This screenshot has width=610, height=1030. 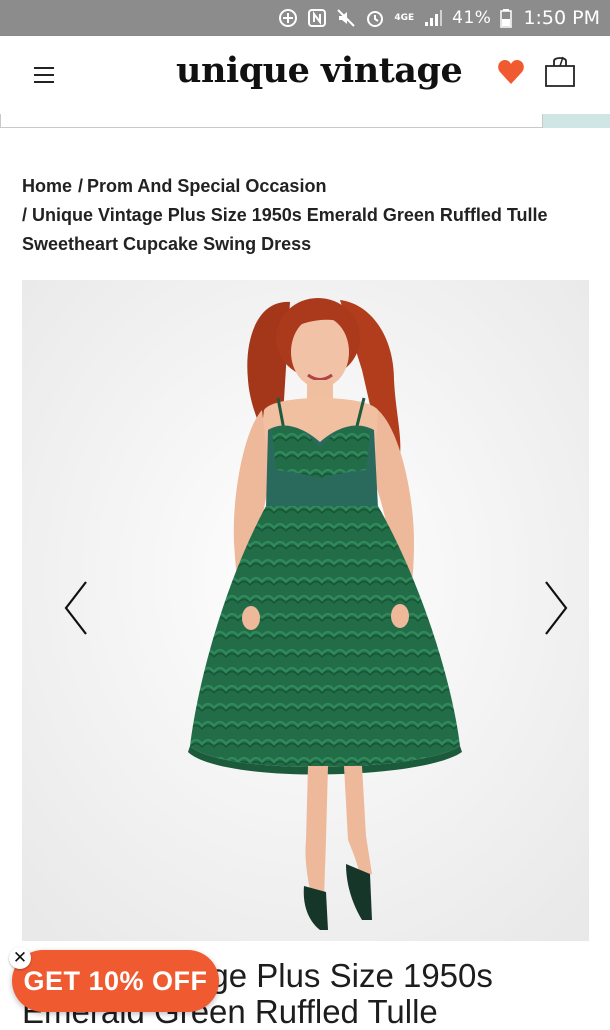 What do you see at coordinates (511, 72) in the screenshot?
I see `heart-icon` at bounding box center [511, 72].